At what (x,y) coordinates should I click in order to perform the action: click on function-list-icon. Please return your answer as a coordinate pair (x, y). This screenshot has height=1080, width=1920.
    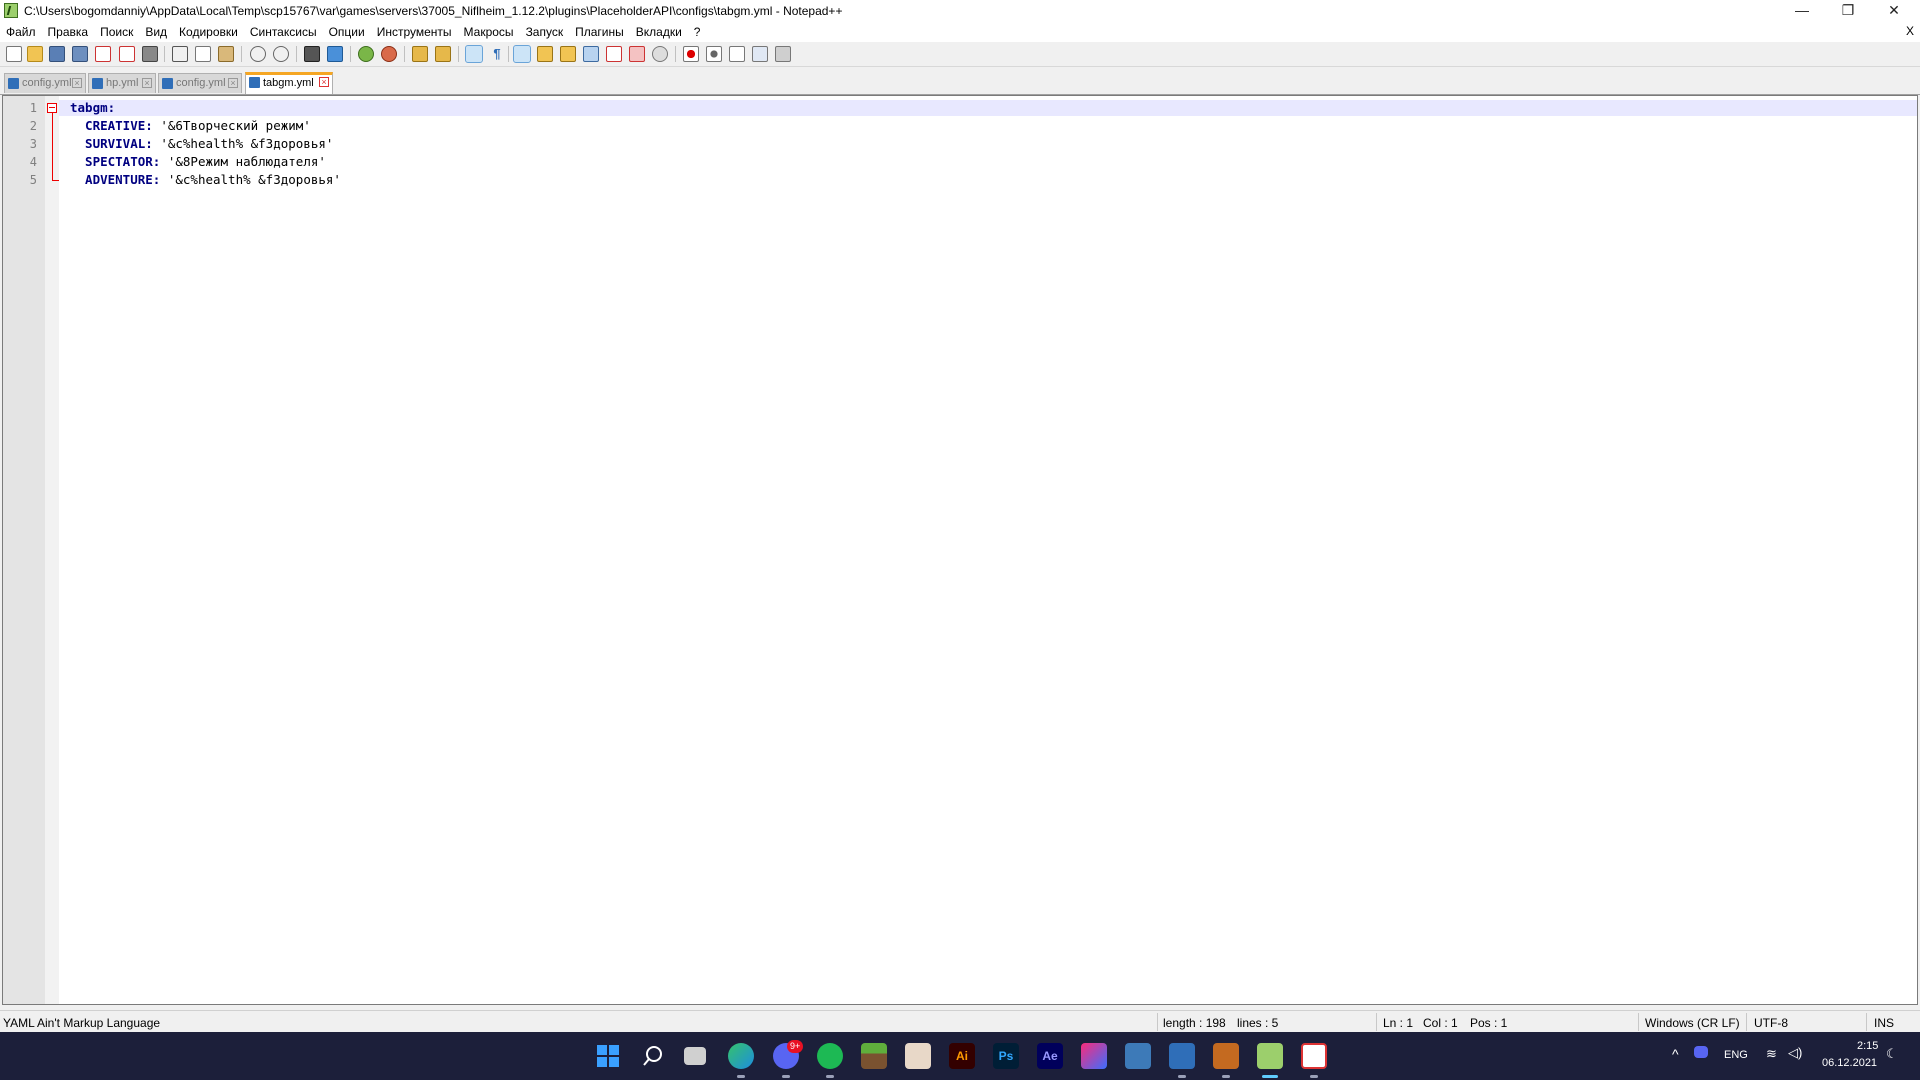
    Looking at the image, I should click on (591, 54).